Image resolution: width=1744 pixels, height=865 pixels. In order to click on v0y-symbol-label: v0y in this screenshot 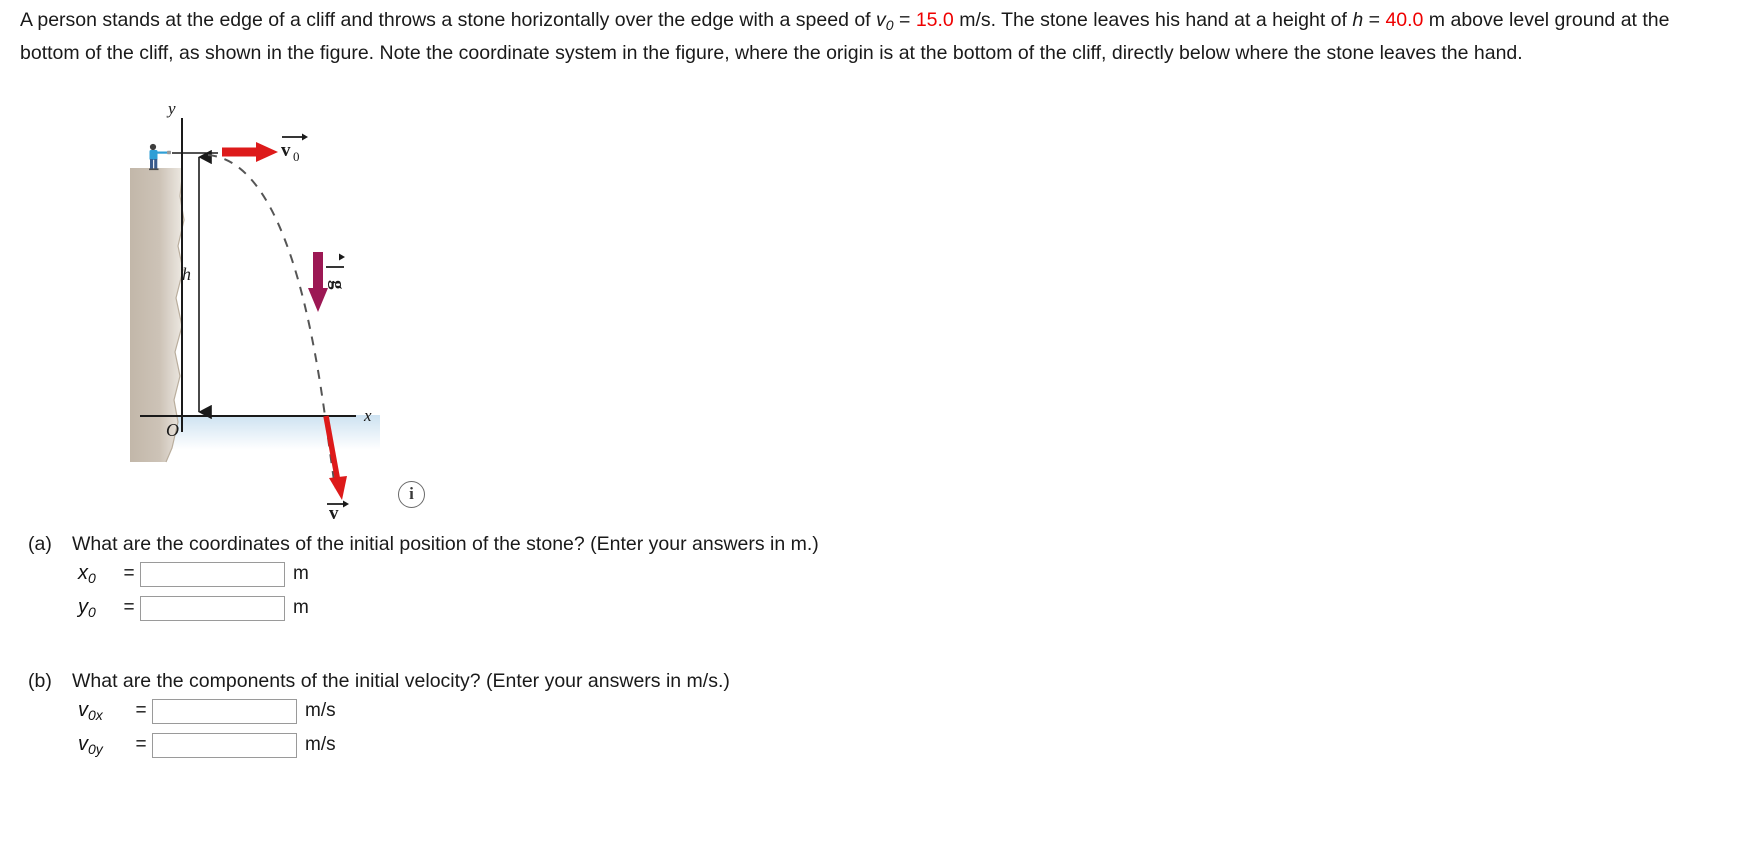, I will do `click(90, 745)`.